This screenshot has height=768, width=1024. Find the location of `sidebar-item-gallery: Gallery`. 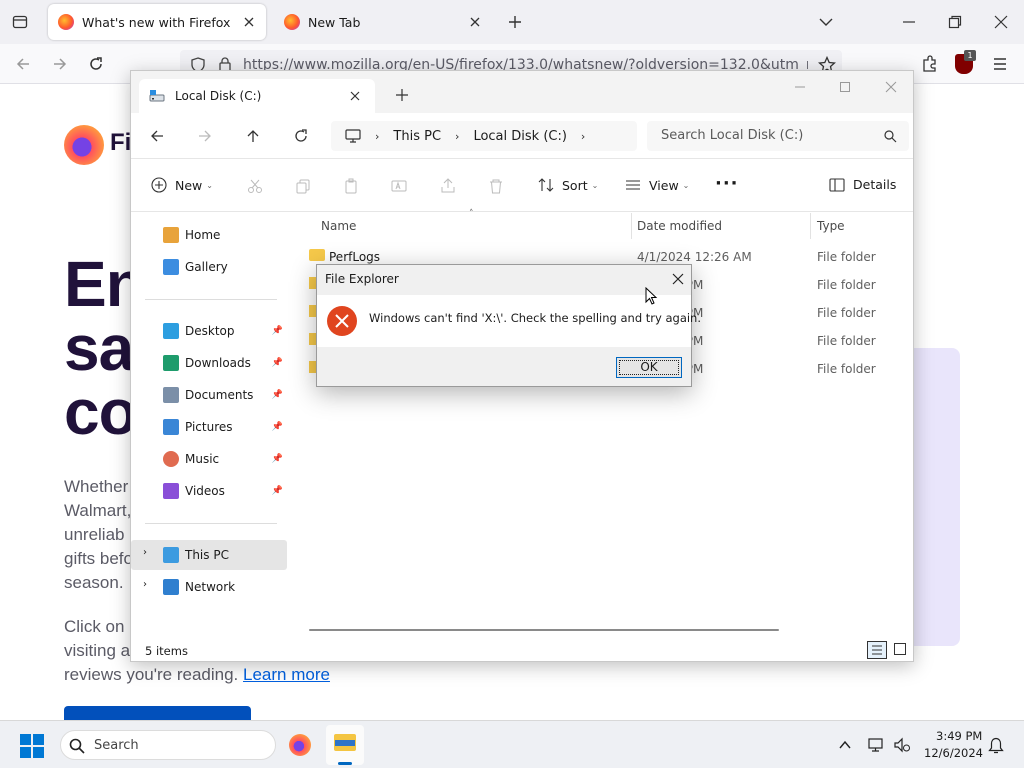

sidebar-item-gallery: Gallery is located at coordinates (209, 267).